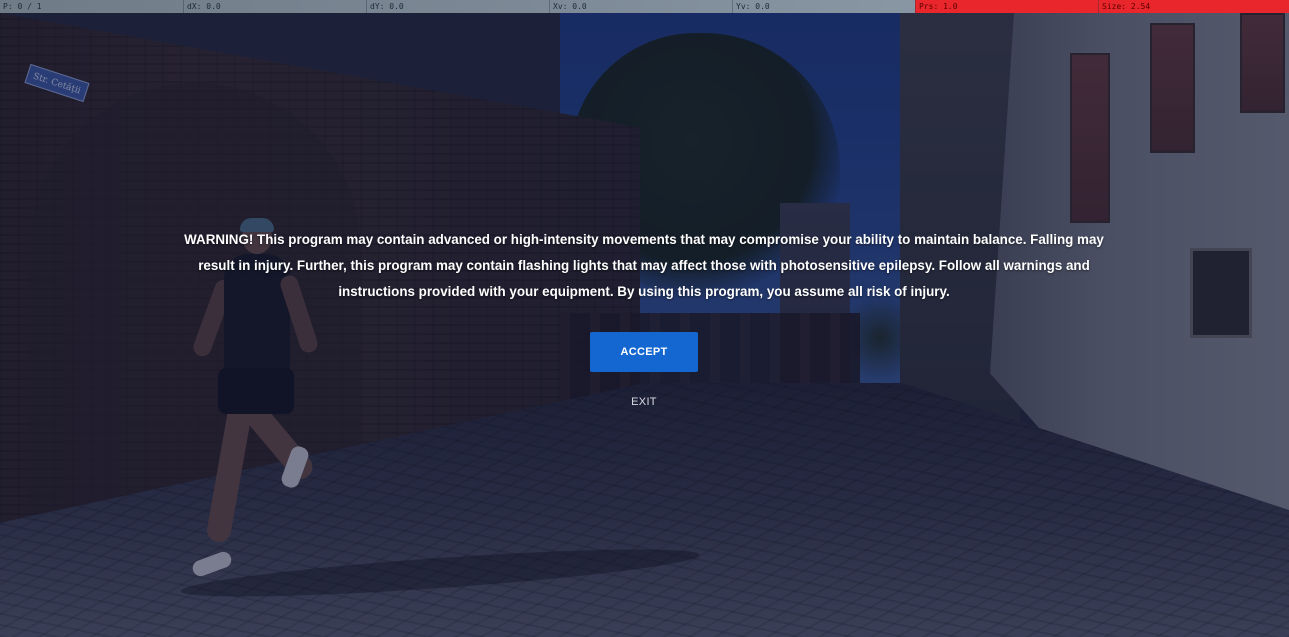 This screenshot has height=637, width=1289. Describe the element at coordinates (640, 6) in the screenshot. I see `debug-xv: Xv: 0.0` at that location.